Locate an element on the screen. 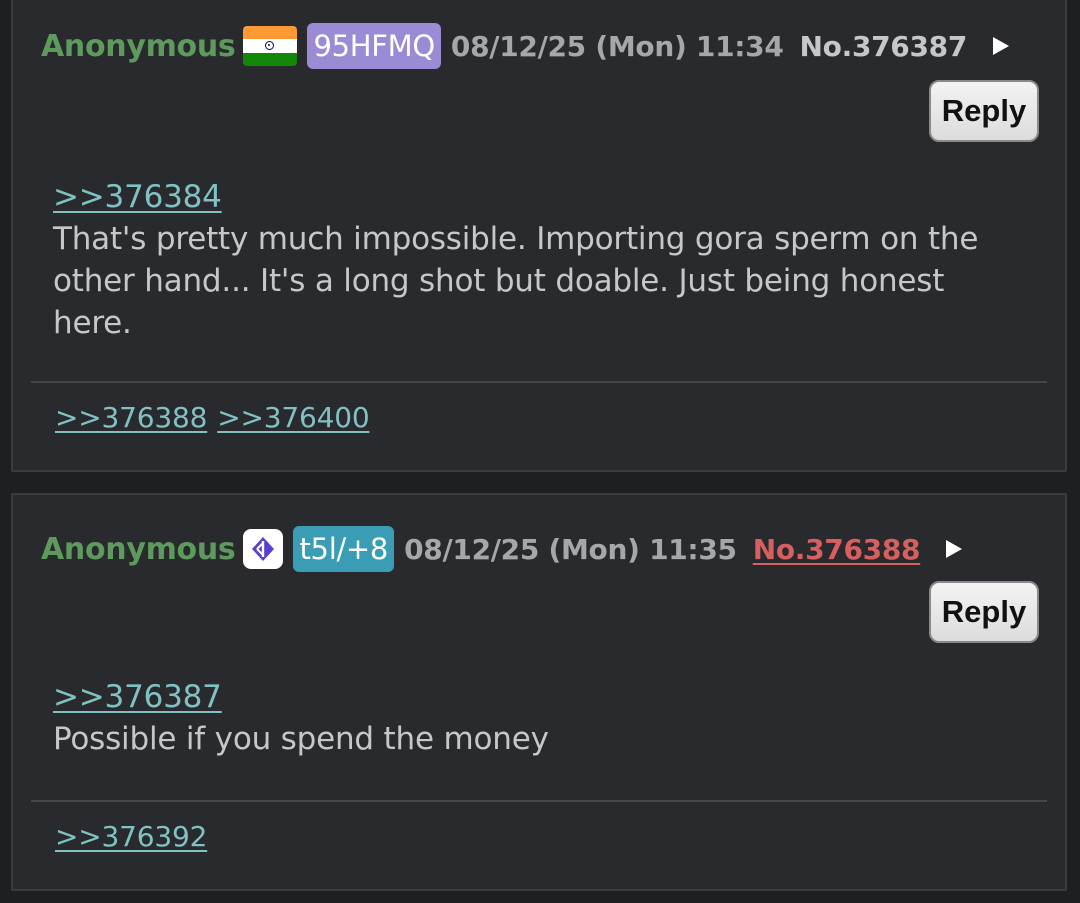 This screenshot has height=903, width=1080. poster-id-badge: 95HFMQ is located at coordinates (374, 46).